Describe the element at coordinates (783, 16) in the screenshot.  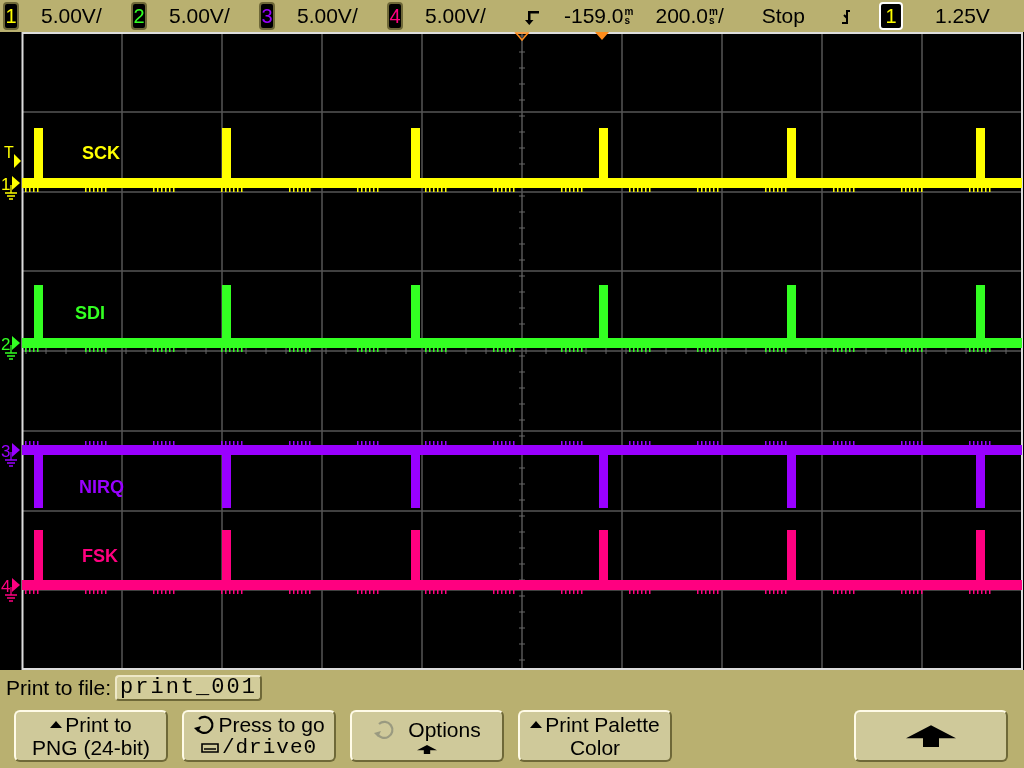
I see `run-state: Stop` at that location.